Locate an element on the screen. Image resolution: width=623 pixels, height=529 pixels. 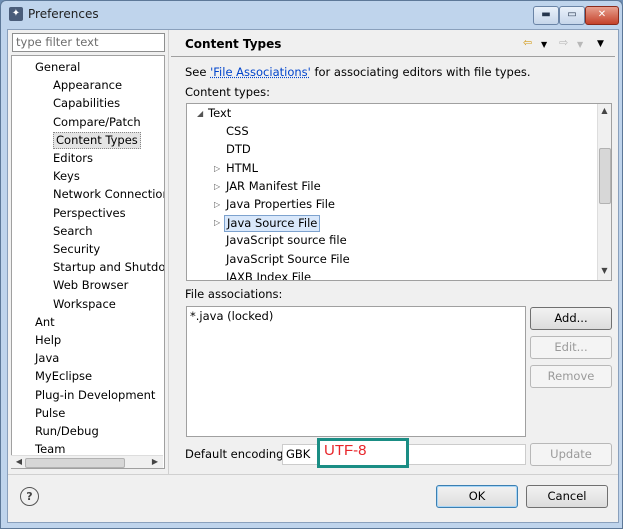
content-type-item: HTML is located at coordinates (242, 168).